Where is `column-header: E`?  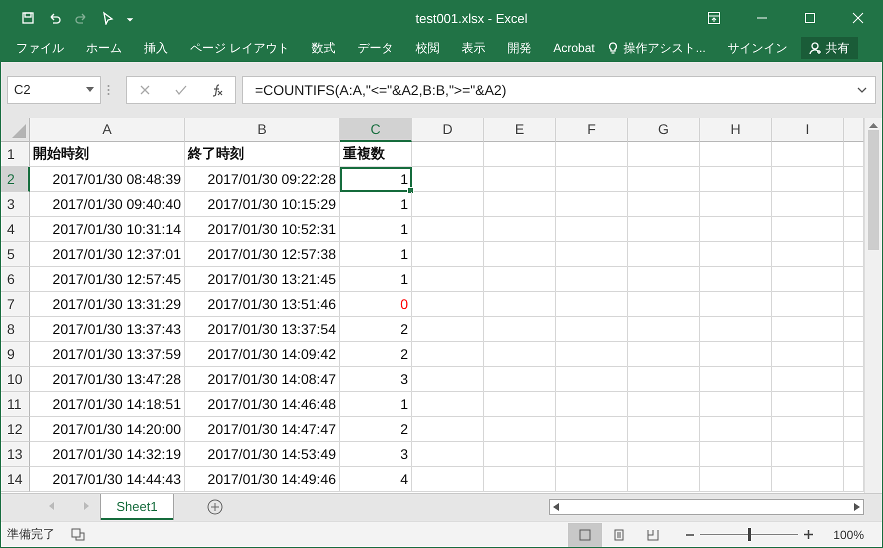
column-header: E is located at coordinates (520, 130).